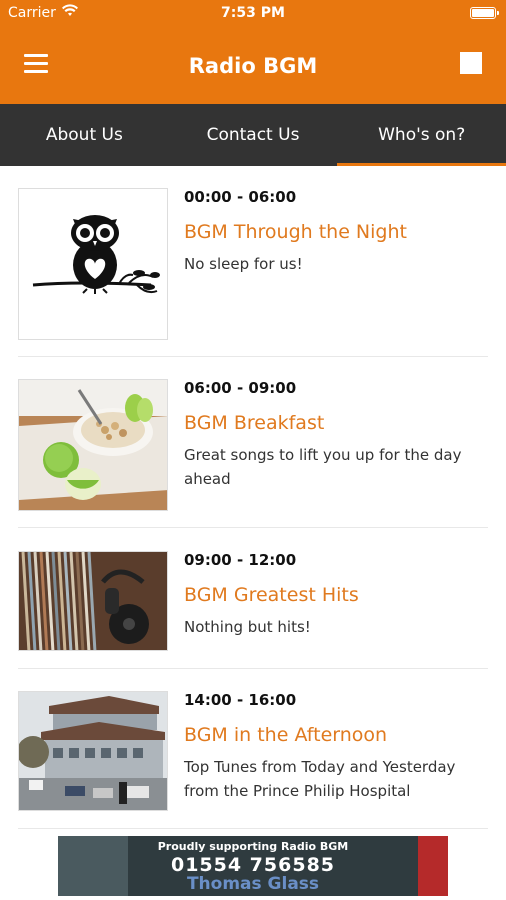  What do you see at coordinates (247, 627) in the screenshot?
I see `show-description: Nothing but hits!` at bounding box center [247, 627].